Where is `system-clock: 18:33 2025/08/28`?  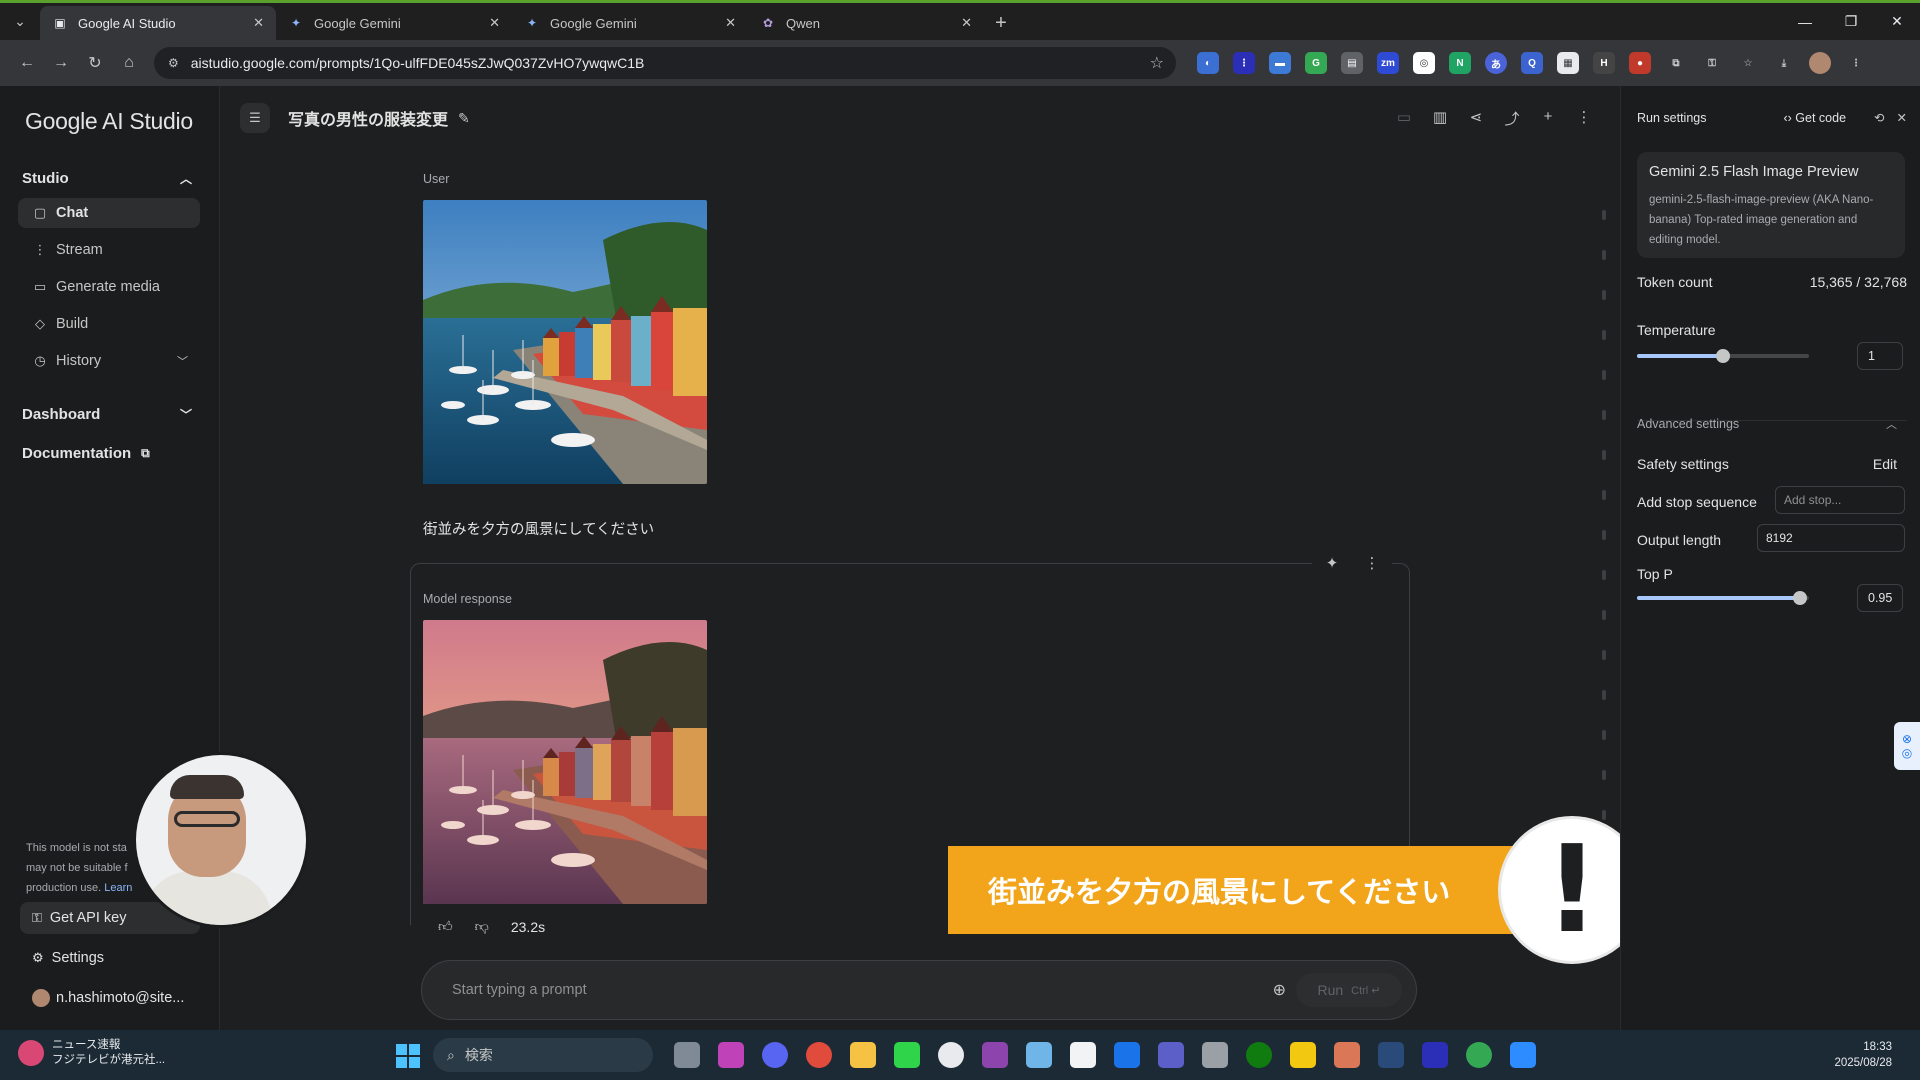
system-clock: 18:33 2025/08/28 is located at coordinates (1863, 1055).